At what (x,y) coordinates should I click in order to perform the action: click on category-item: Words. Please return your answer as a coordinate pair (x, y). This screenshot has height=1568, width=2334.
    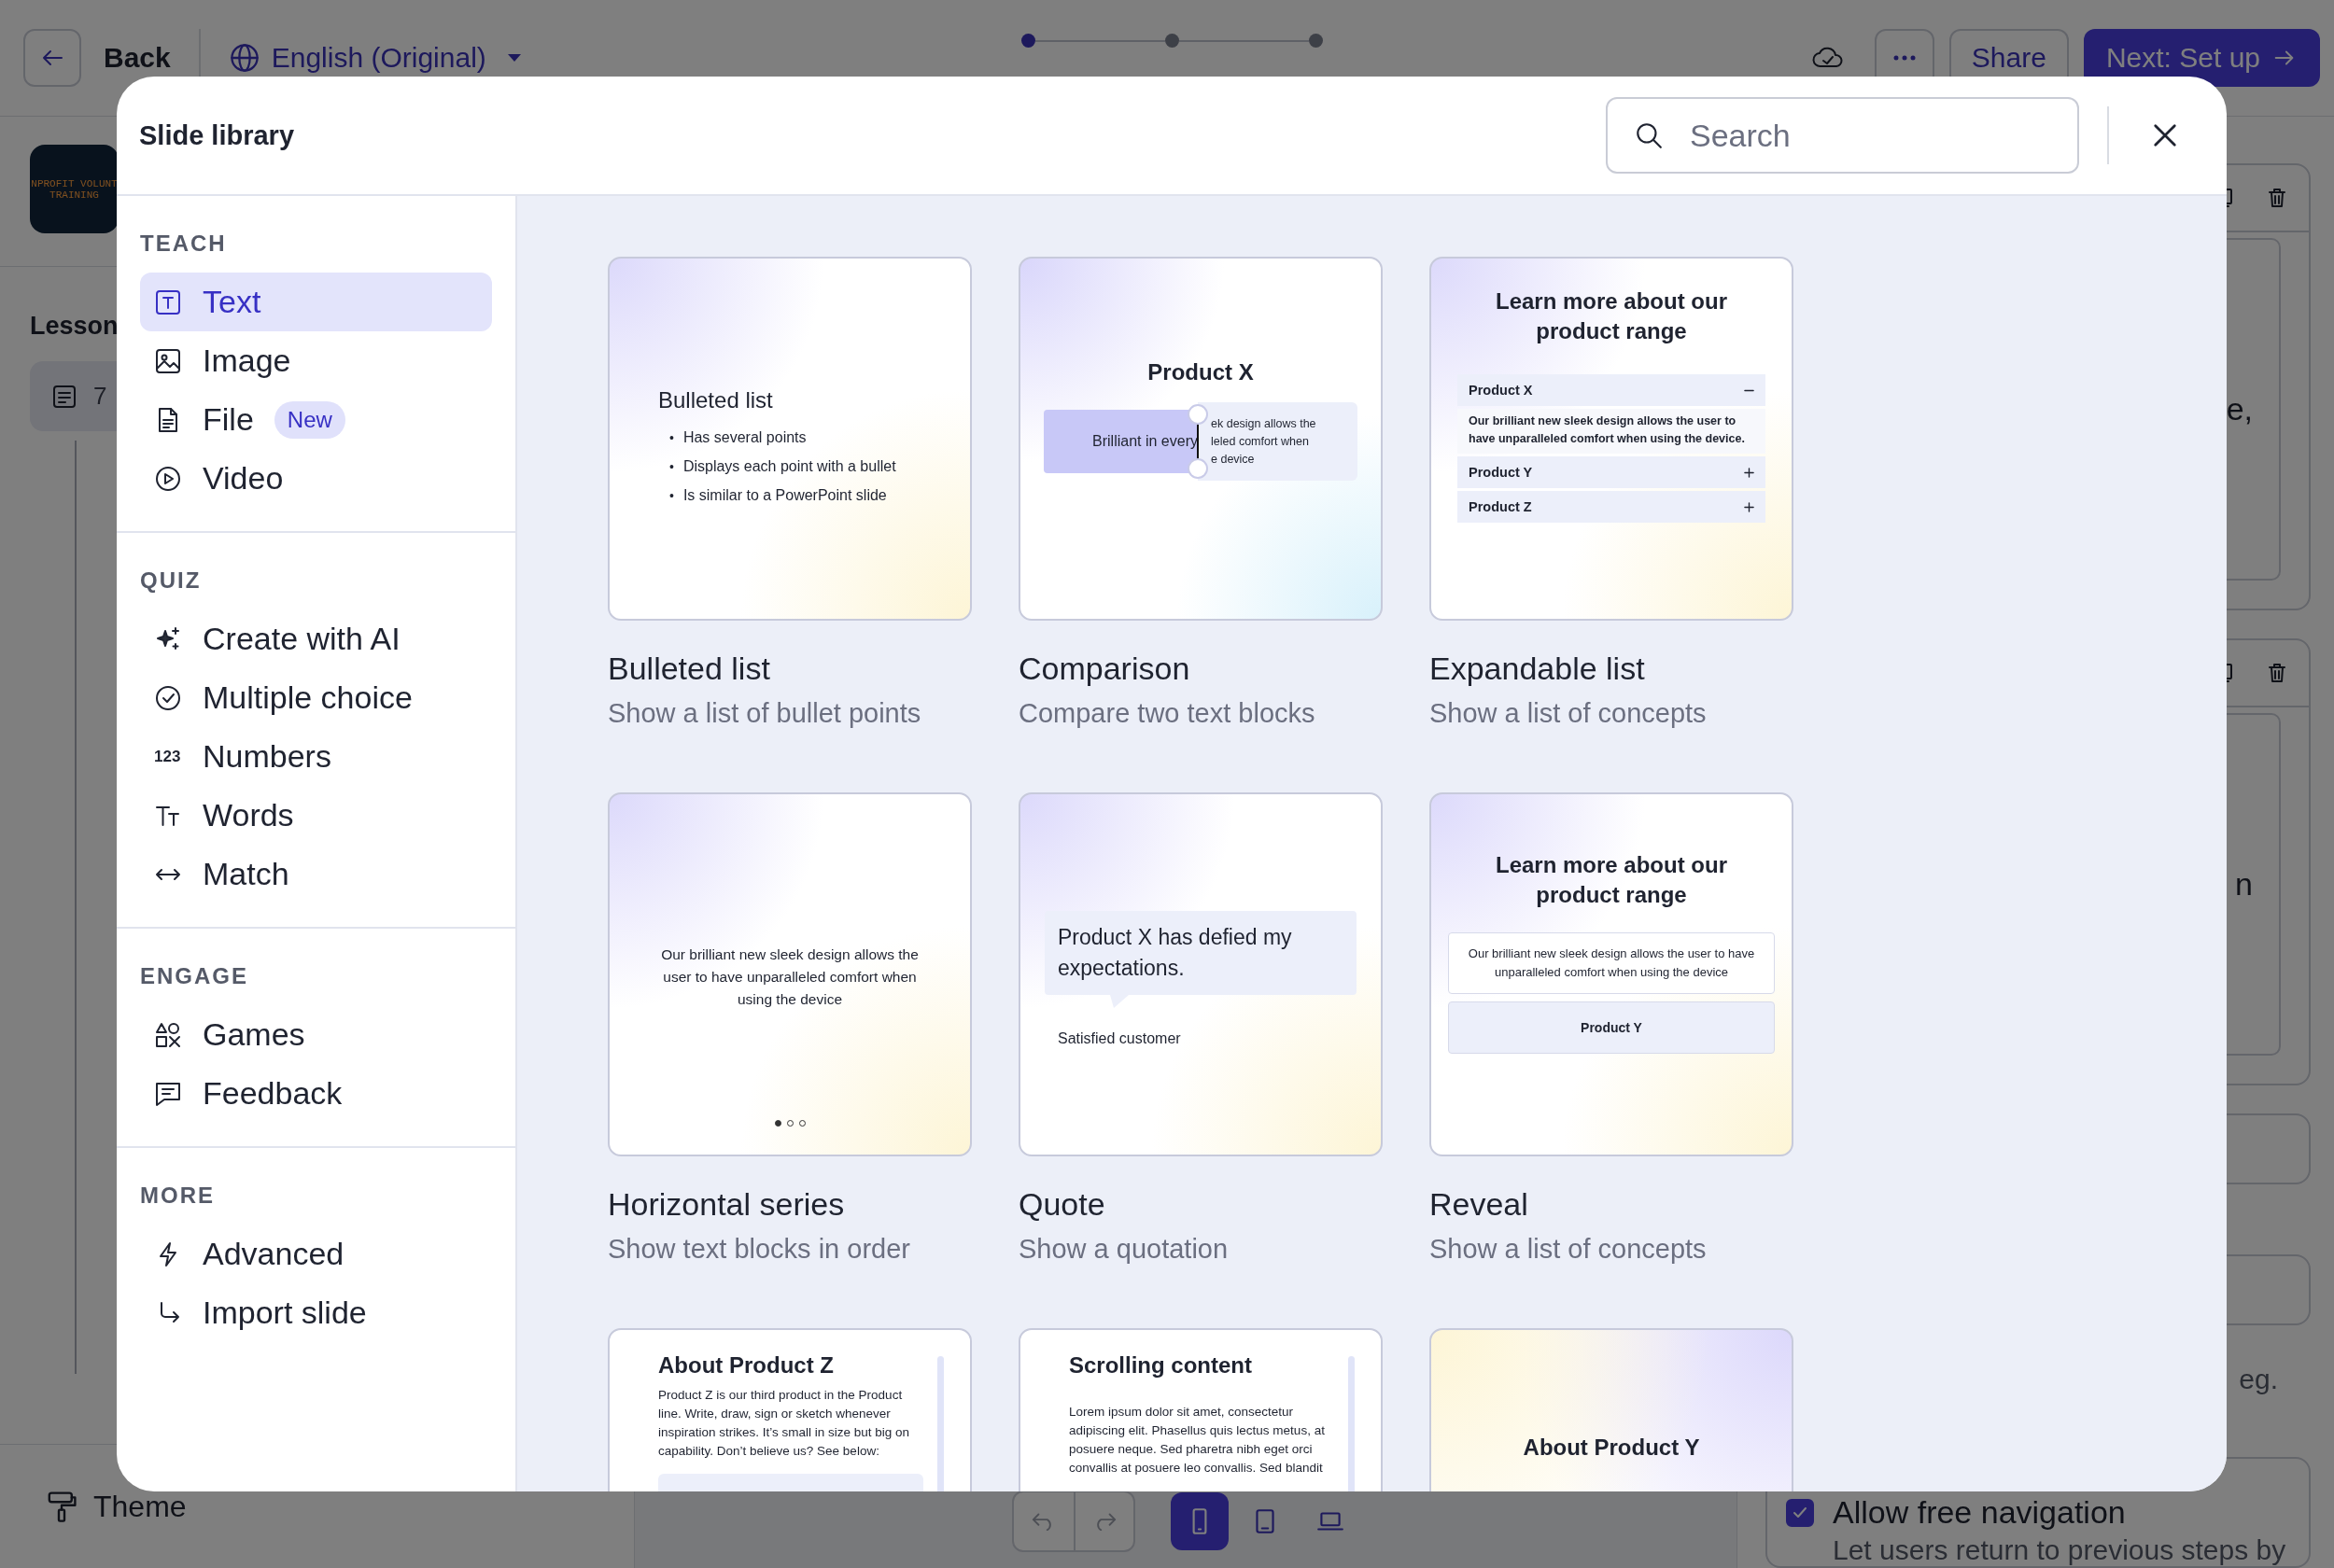
    Looking at the image, I should click on (316, 815).